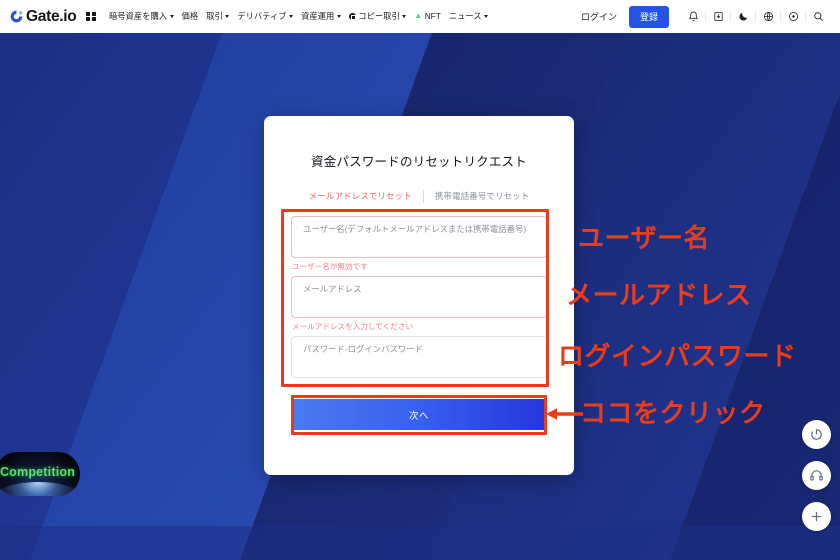  What do you see at coordinates (673, 413) in the screenshot?
I see `annotation-label-click-here: ココをクリック` at bounding box center [673, 413].